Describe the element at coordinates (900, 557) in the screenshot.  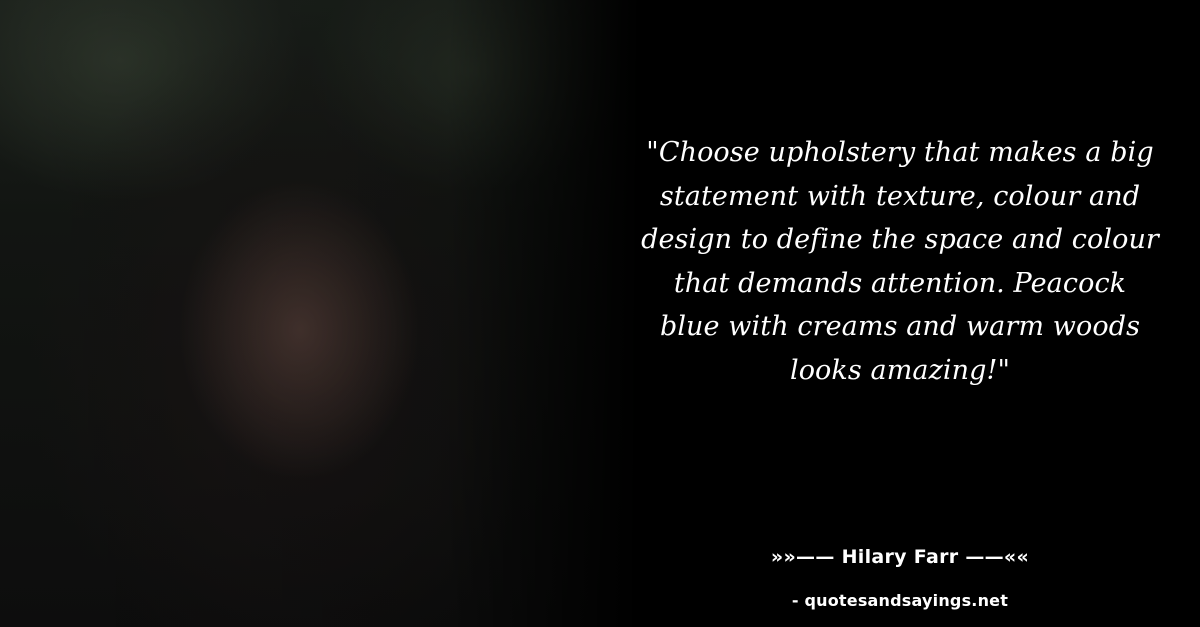
I see `author-name: »»—— Hilary Farr ——««` at that location.